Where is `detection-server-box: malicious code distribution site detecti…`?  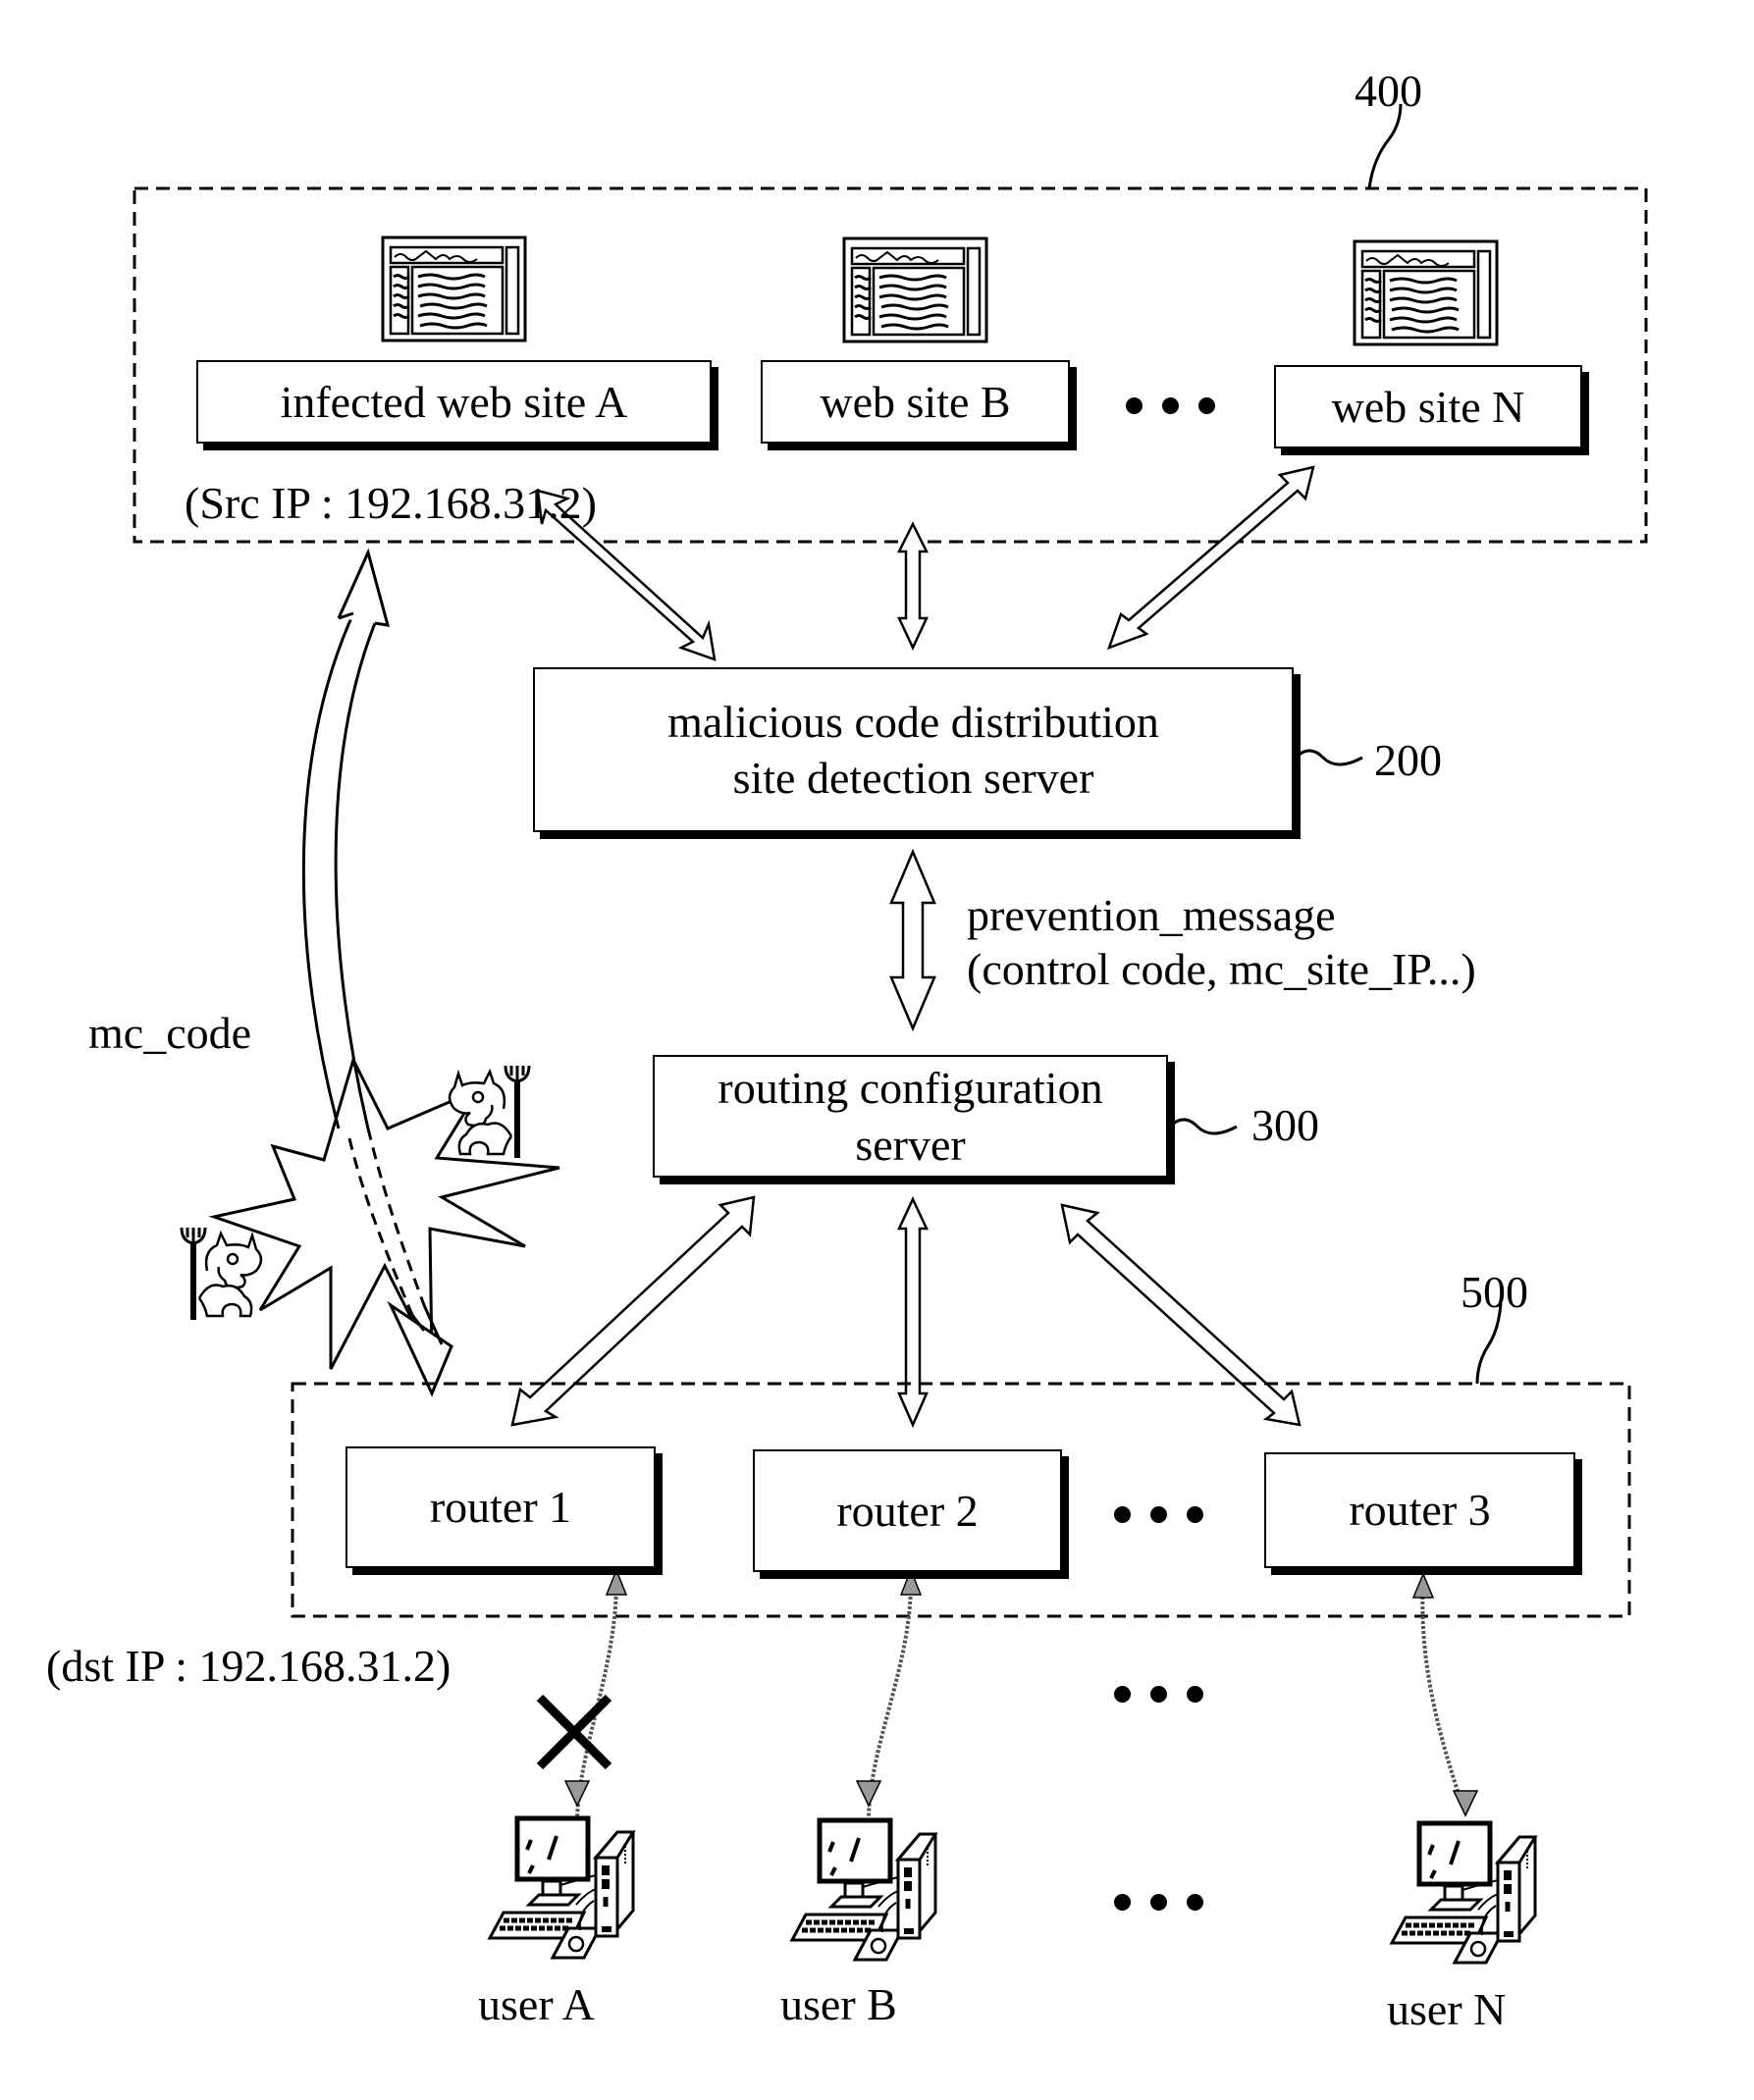 detection-server-box: malicious code distribution site detecti… is located at coordinates (913, 749).